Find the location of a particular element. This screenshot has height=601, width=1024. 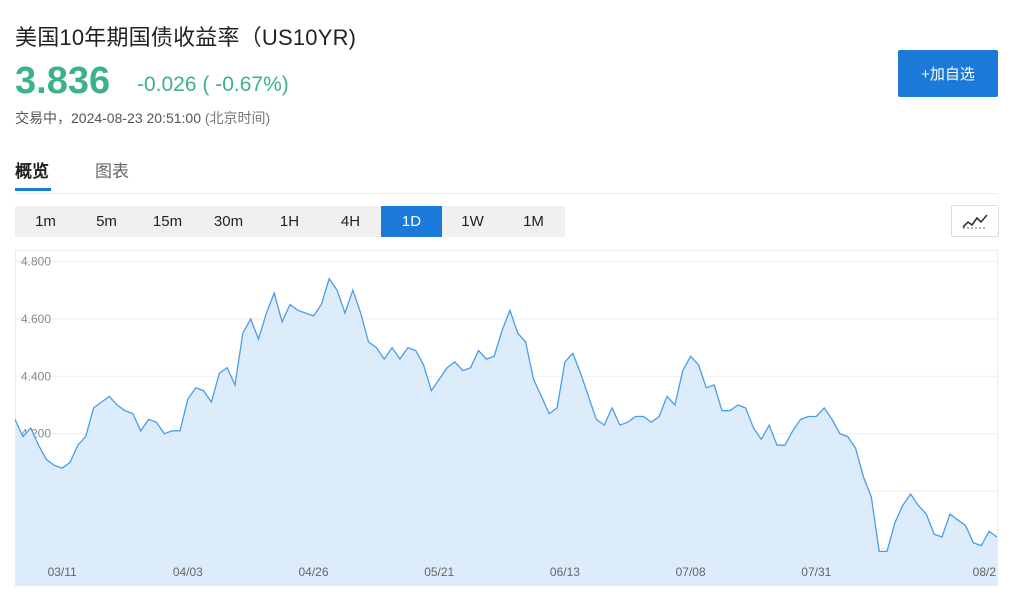

range-1w-button: 1W is located at coordinates (472, 221).